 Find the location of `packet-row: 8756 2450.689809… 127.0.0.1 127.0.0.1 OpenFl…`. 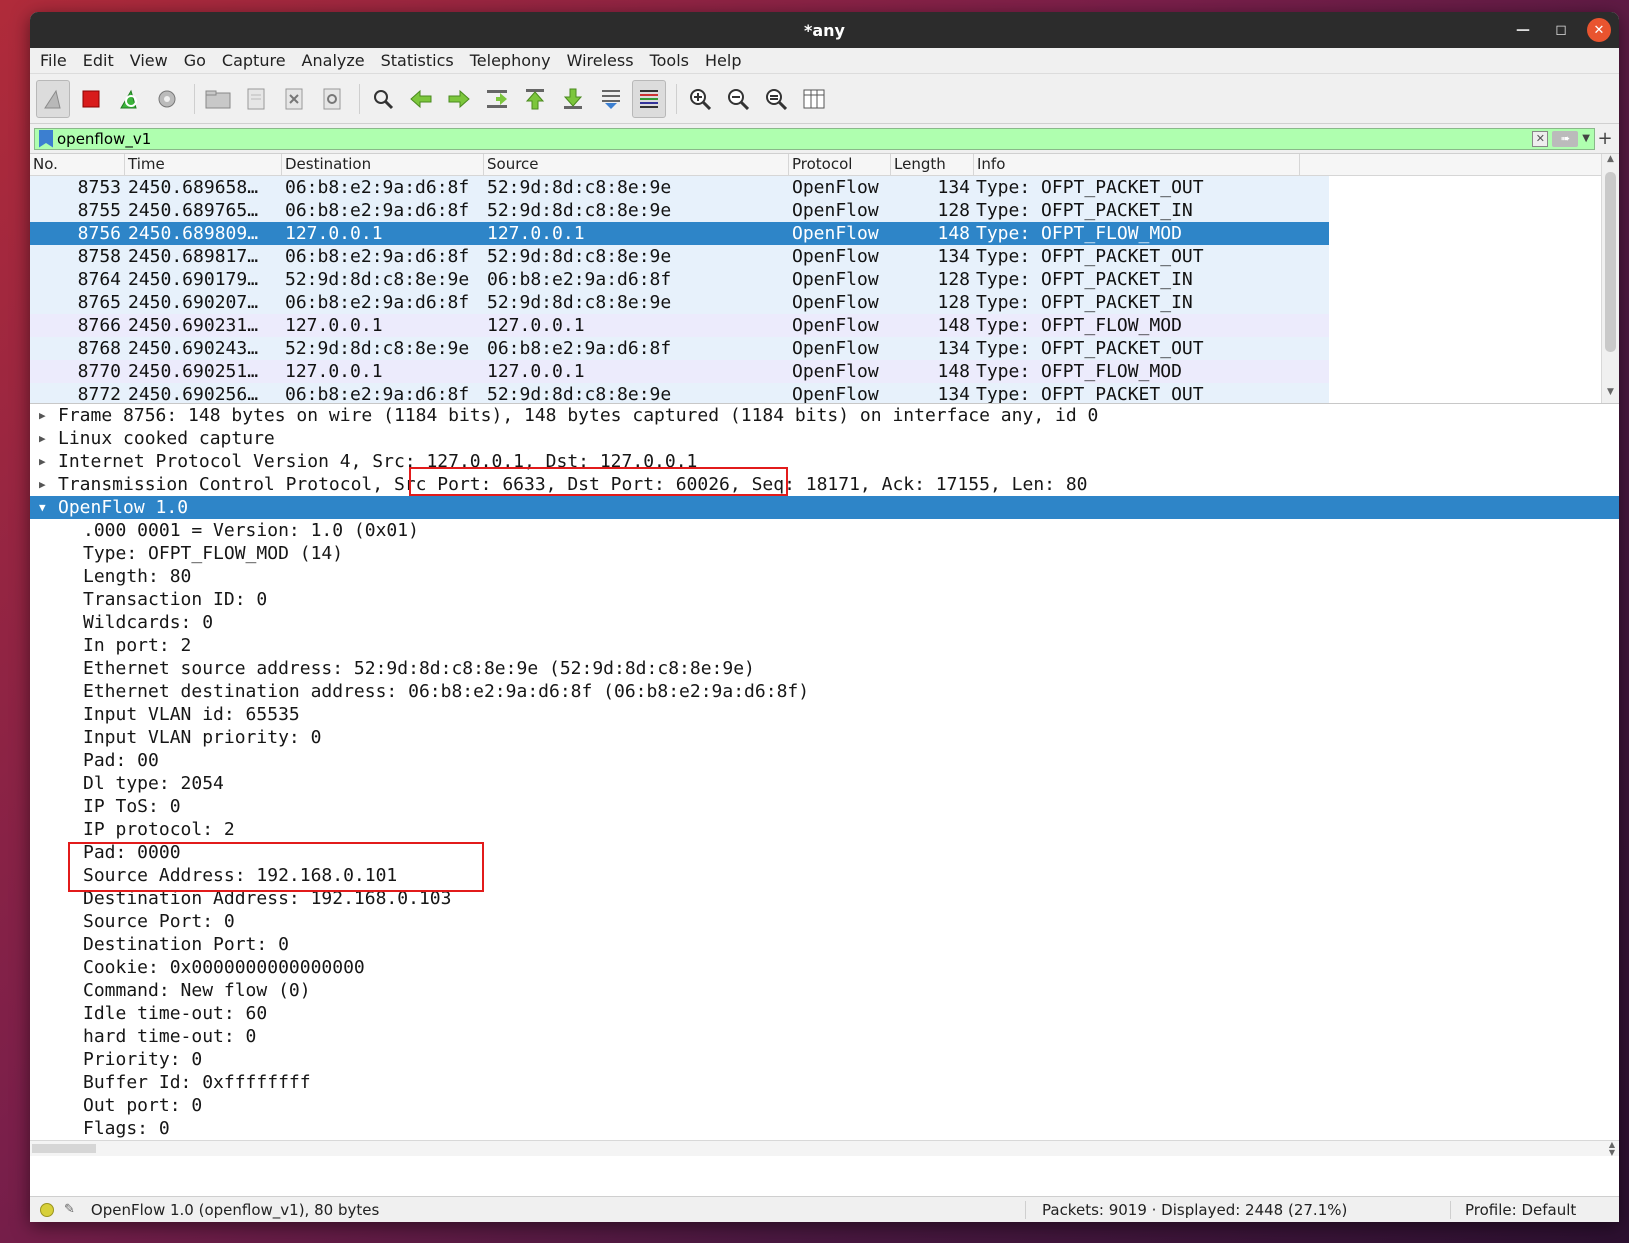

packet-row: 8756 2450.689809… 127.0.0.1 127.0.0.1 OpenFl… is located at coordinates (679, 233).